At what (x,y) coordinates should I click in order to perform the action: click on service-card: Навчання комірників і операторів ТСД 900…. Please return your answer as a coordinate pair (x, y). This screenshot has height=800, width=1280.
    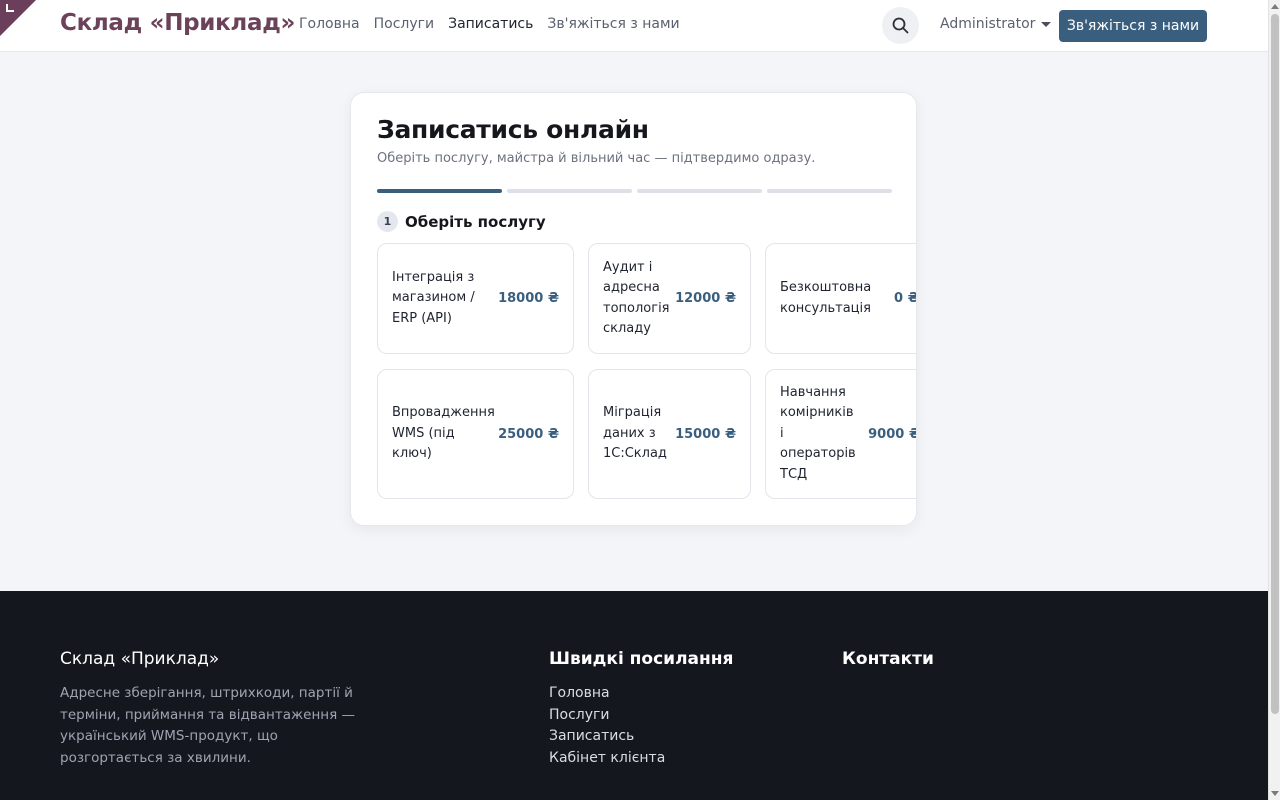
    Looking at the image, I should click on (841, 434).